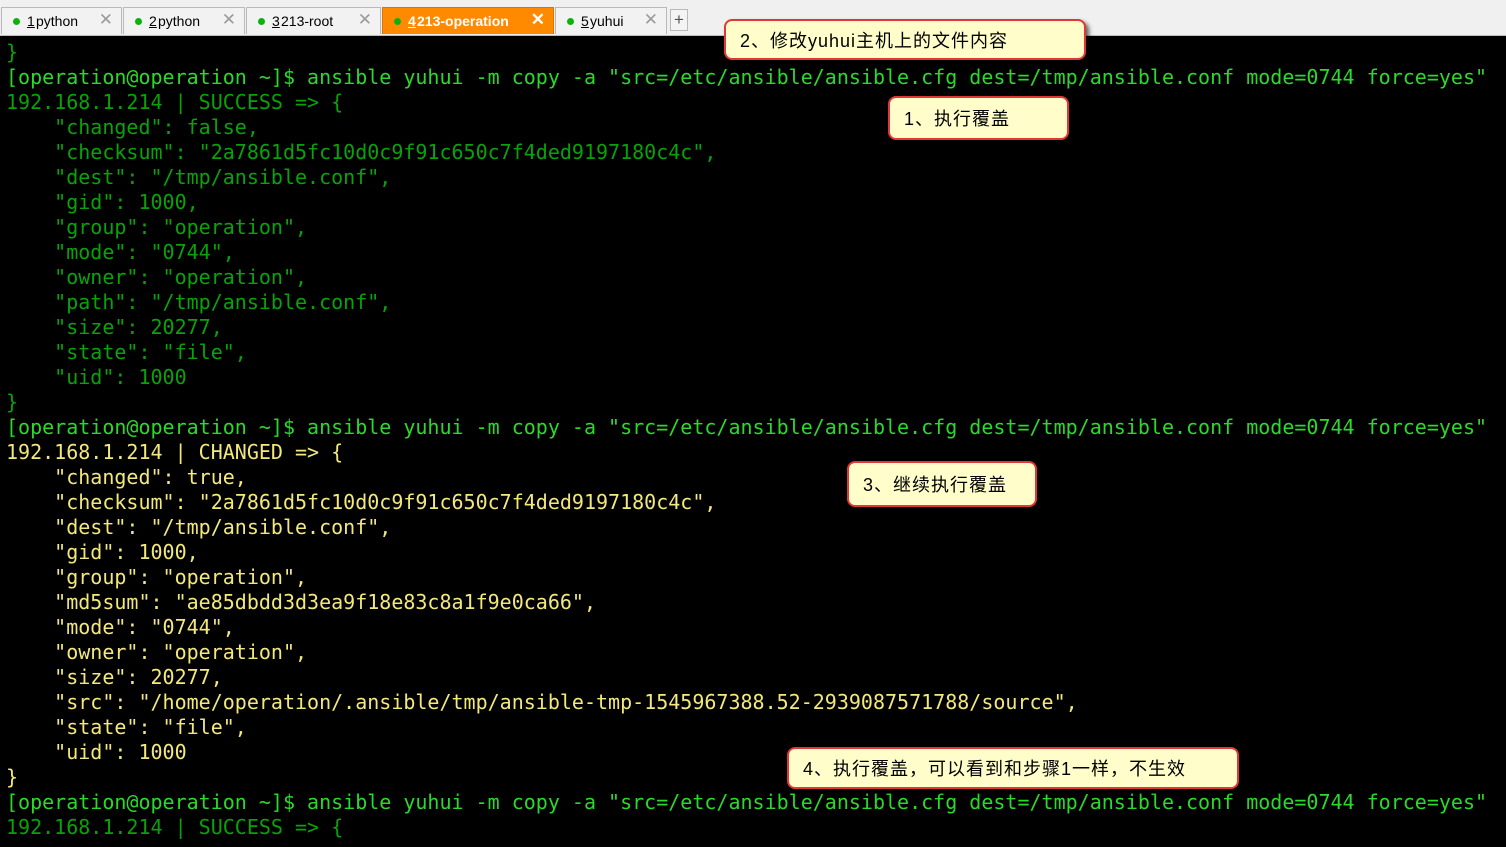 The image size is (1506, 847). Describe the element at coordinates (463, 21) in the screenshot. I see `tab-label: 213-operation` at that location.